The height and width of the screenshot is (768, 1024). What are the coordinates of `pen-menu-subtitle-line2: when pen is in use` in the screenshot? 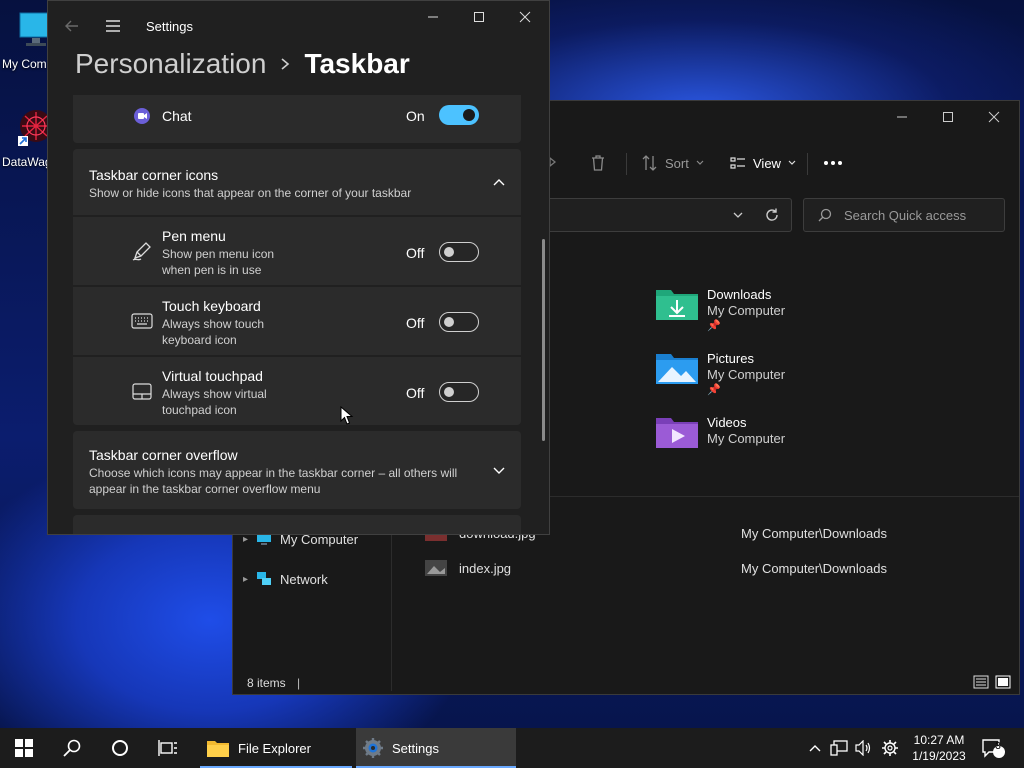 It's located at (212, 270).